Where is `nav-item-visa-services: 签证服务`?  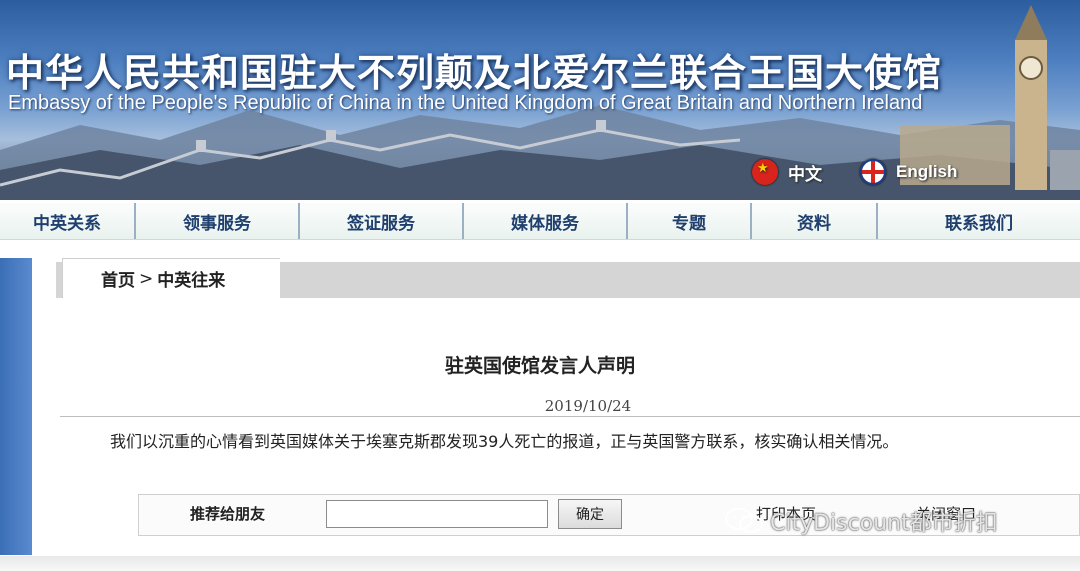
nav-item-visa-services: 签证服务 is located at coordinates (382, 221).